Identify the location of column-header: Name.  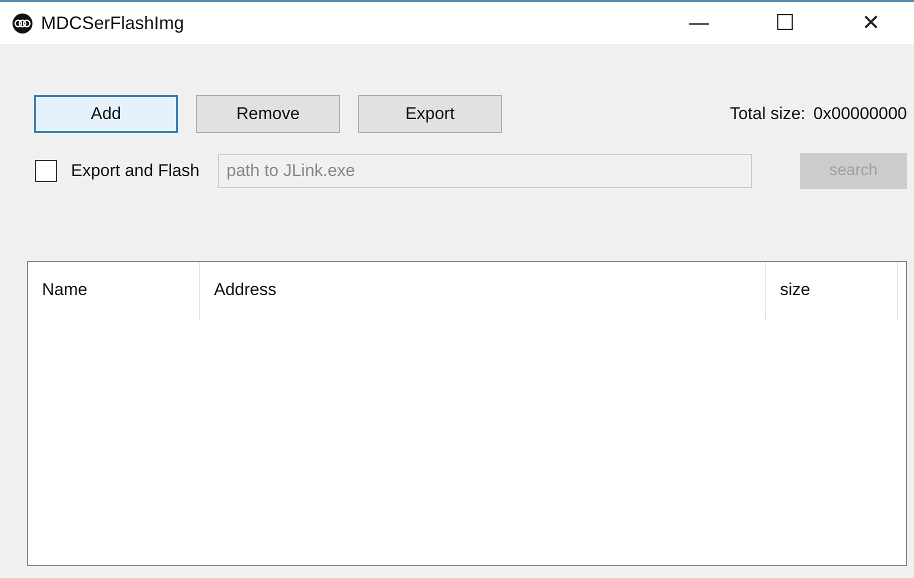
(114, 291).